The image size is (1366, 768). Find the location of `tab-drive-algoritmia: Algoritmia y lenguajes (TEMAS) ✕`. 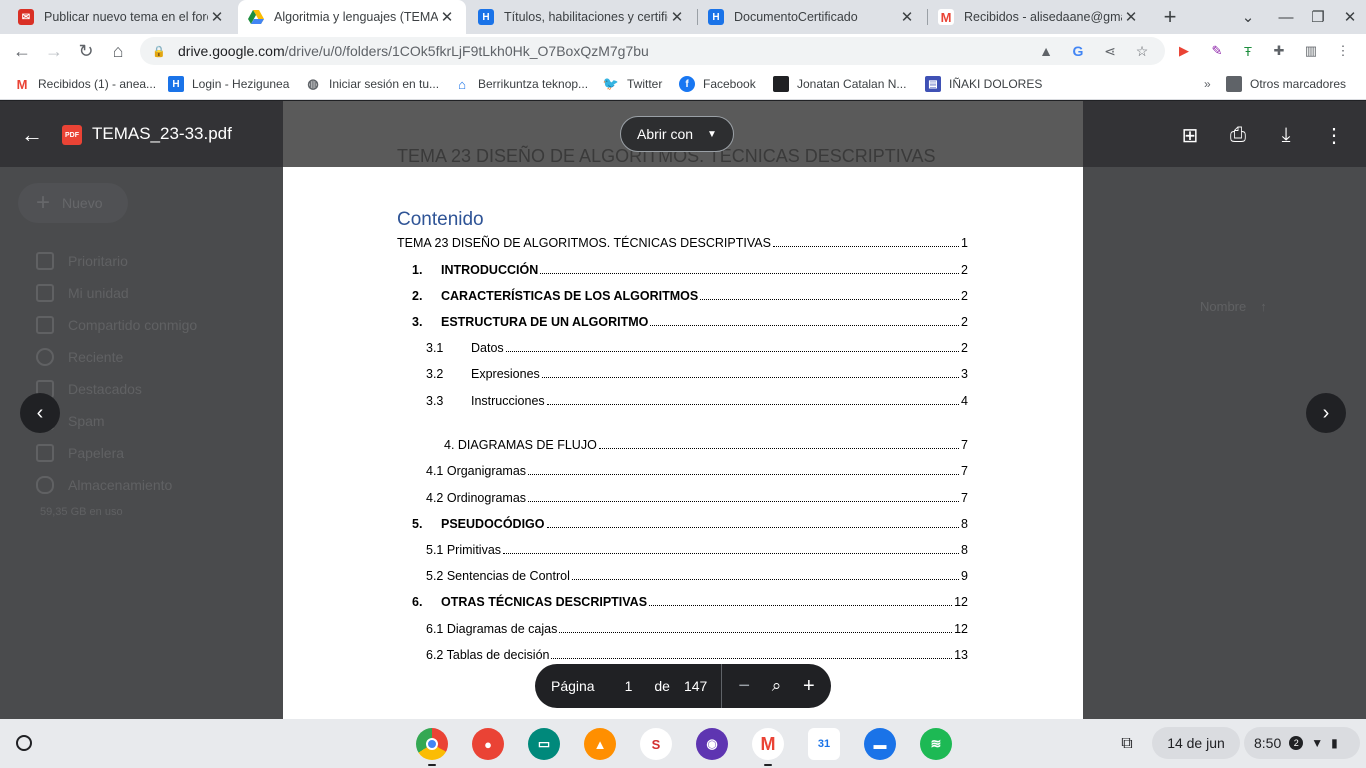

tab-drive-algoritmia: Algoritmia y lenguajes (TEMAS) ✕ is located at coordinates (352, 17).